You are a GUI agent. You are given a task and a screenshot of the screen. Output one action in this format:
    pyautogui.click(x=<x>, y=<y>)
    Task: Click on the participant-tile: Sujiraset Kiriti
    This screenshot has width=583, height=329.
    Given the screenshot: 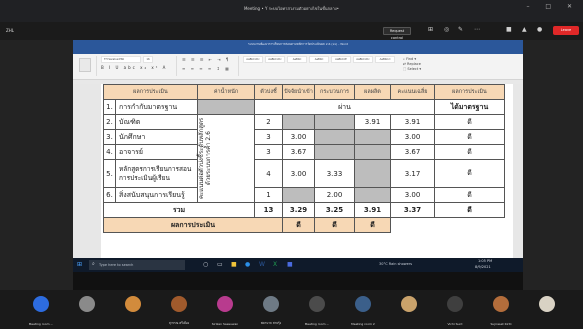 What is the action you would take?
    pyautogui.click(x=501, y=309)
    